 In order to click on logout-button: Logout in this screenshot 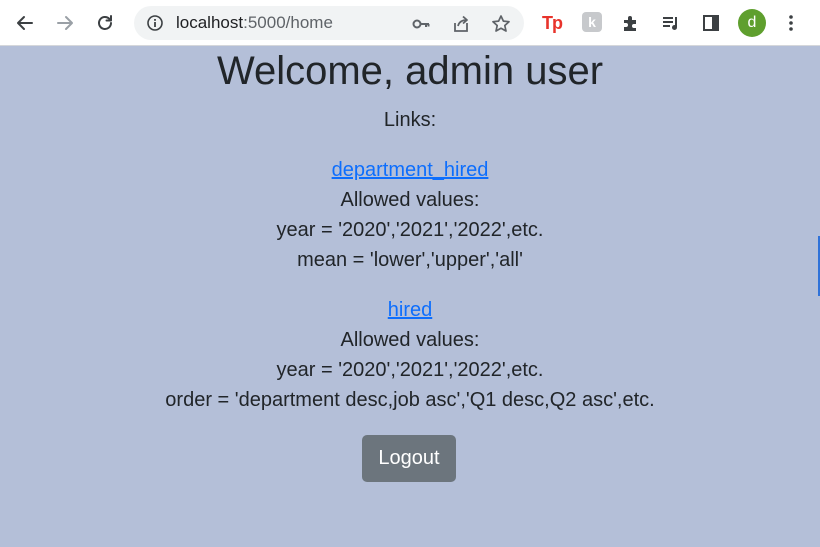, I will do `click(409, 458)`.